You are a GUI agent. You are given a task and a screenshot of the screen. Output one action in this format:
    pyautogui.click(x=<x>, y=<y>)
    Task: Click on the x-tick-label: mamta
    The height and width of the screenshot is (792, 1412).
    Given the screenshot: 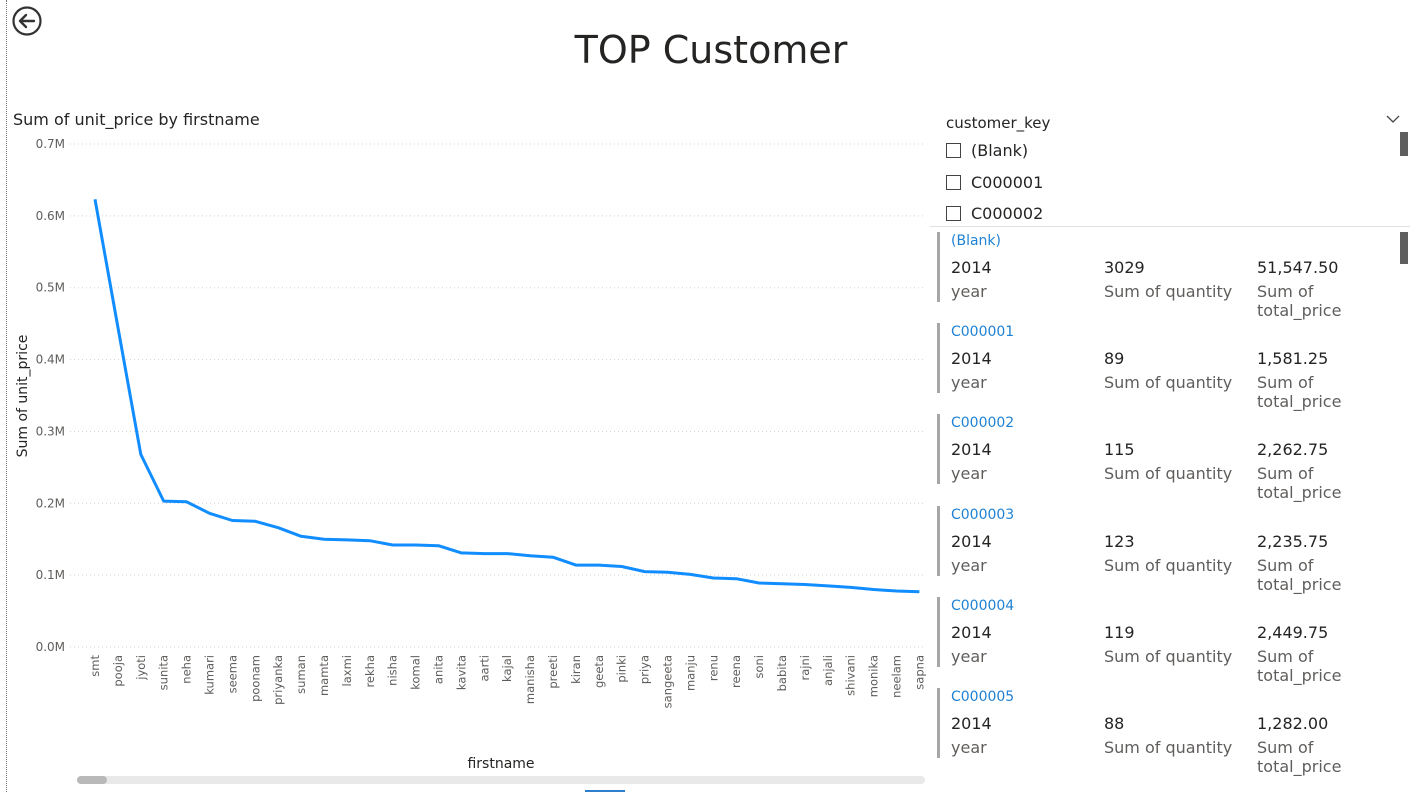 What is the action you would take?
    pyautogui.click(x=324, y=675)
    